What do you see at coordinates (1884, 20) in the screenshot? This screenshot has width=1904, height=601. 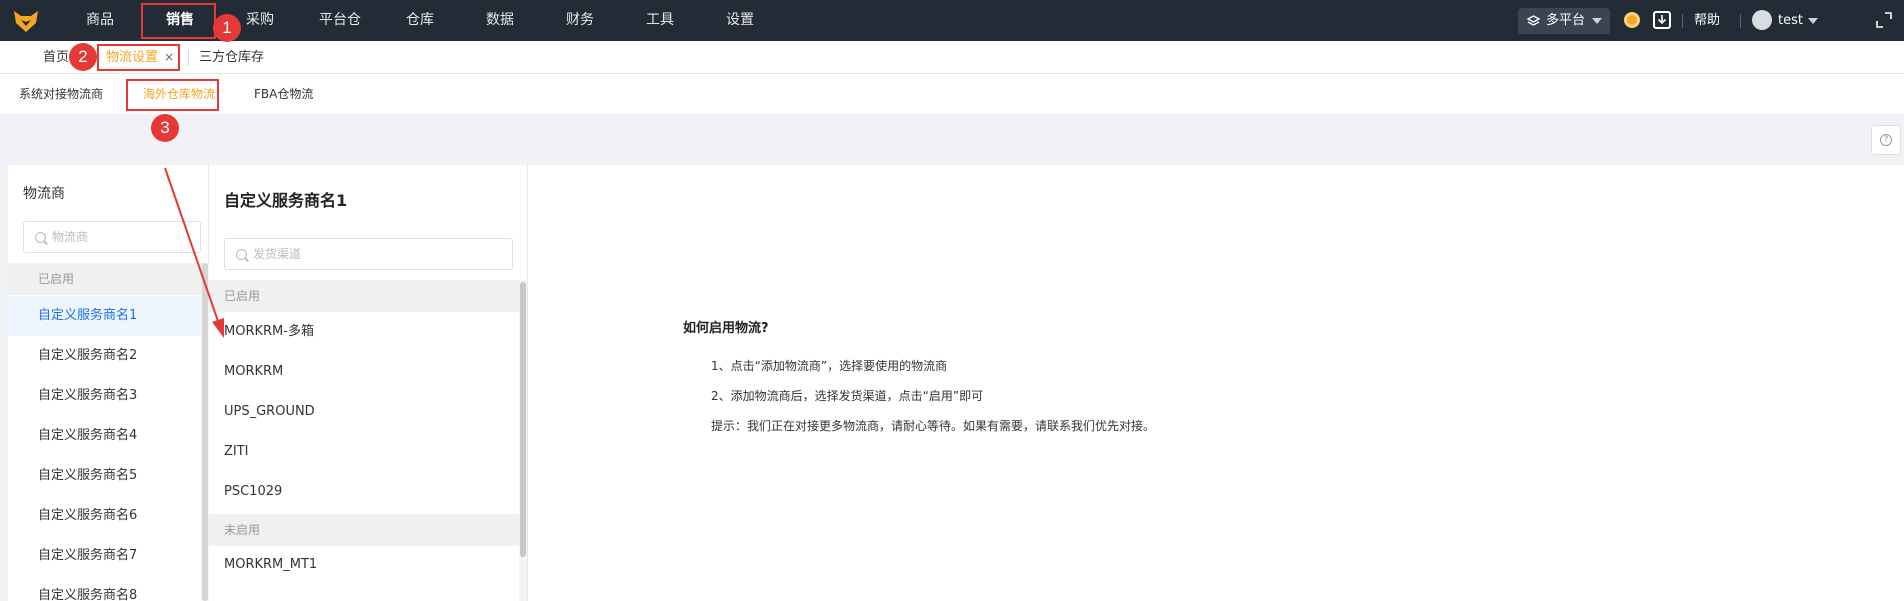 I see `fullscreen-icon` at bounding box center [1884, 20].